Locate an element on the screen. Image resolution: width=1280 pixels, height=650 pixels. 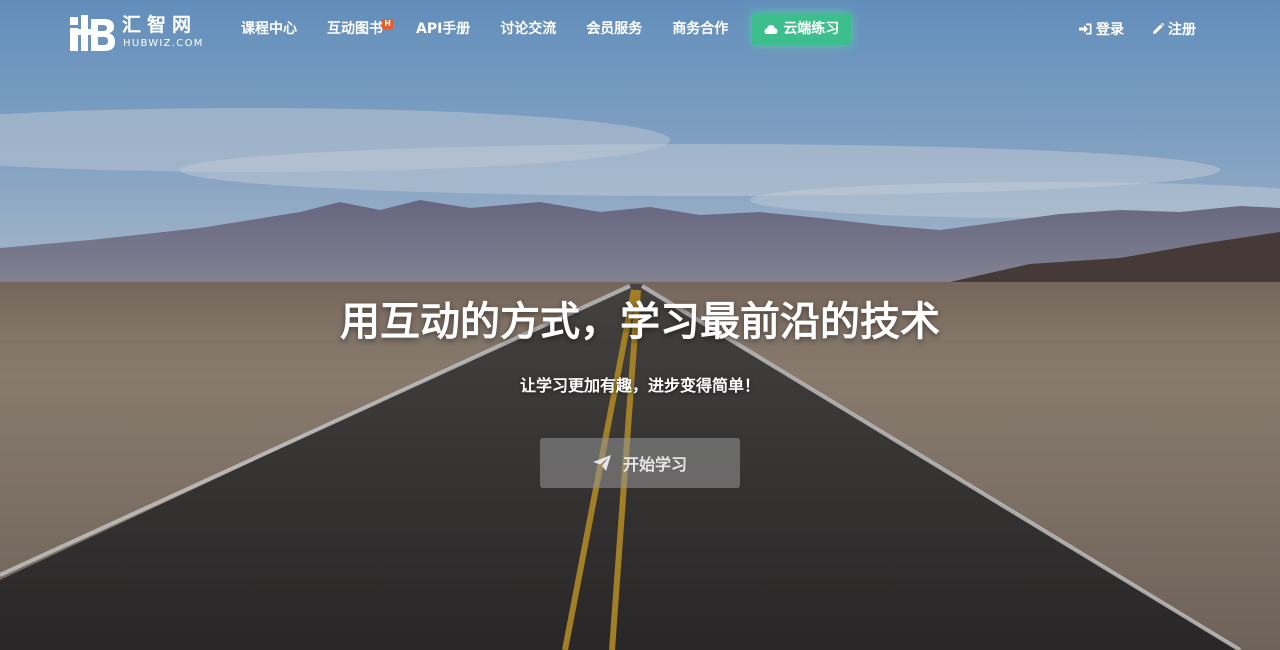
nav-item-business: 商务合作 is located at coordinates (700, 29).